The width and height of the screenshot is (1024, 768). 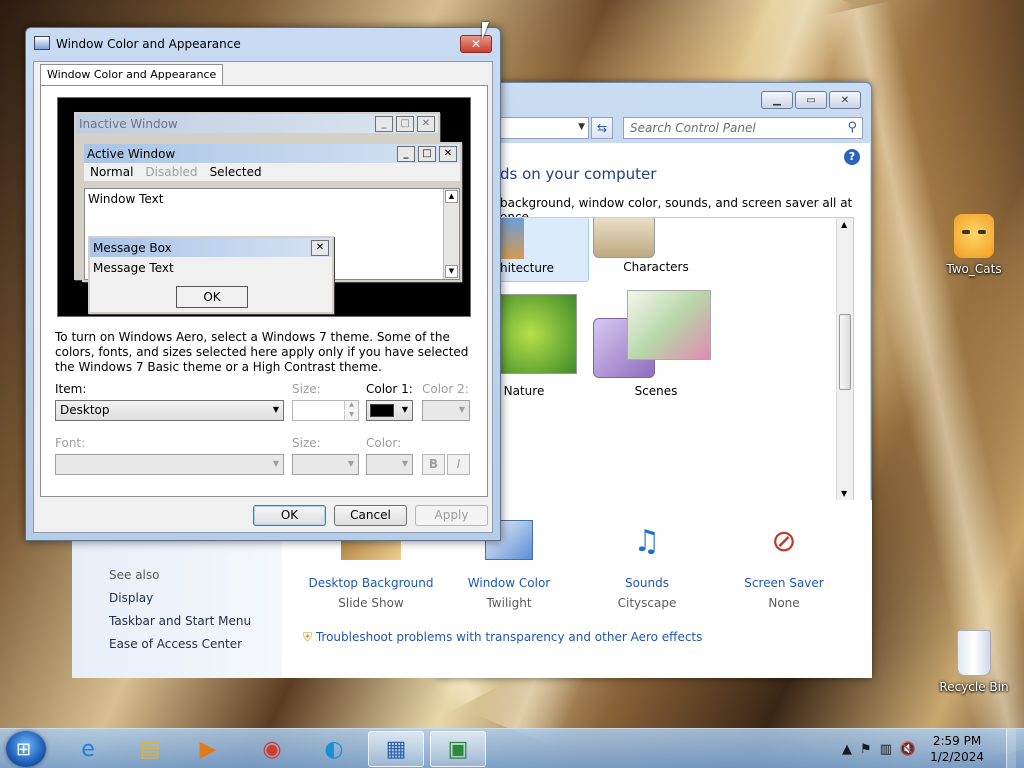 I want to click on active-title-bar: Active Window _ □ ✕, so click(x=272, y=153).